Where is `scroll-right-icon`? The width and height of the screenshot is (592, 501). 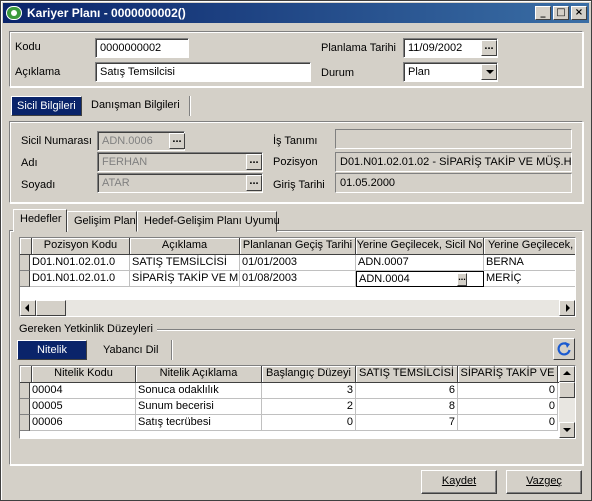
scroll-right-icon is located at coordinates (567, 308).